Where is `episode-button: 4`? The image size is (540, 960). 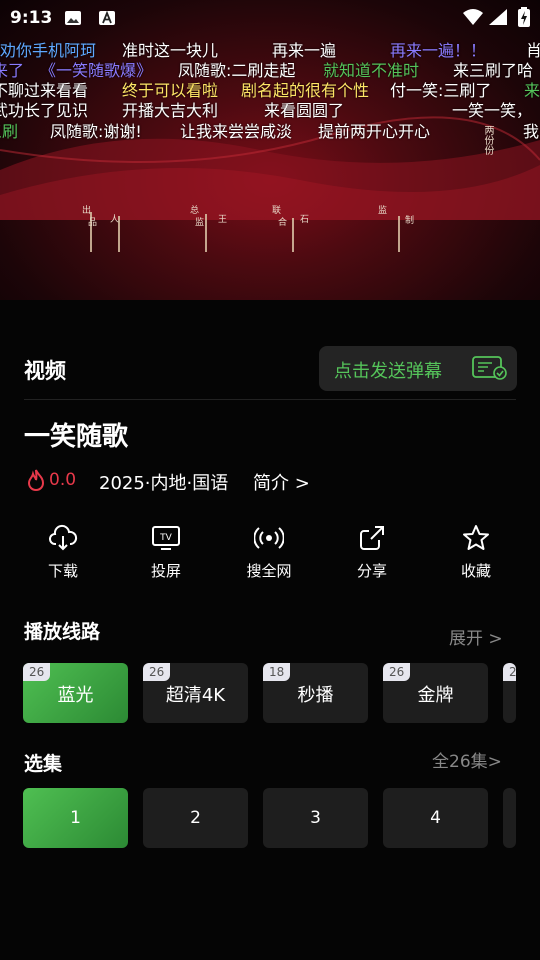 episode-button: 4 is located at coordinates (435, 818).